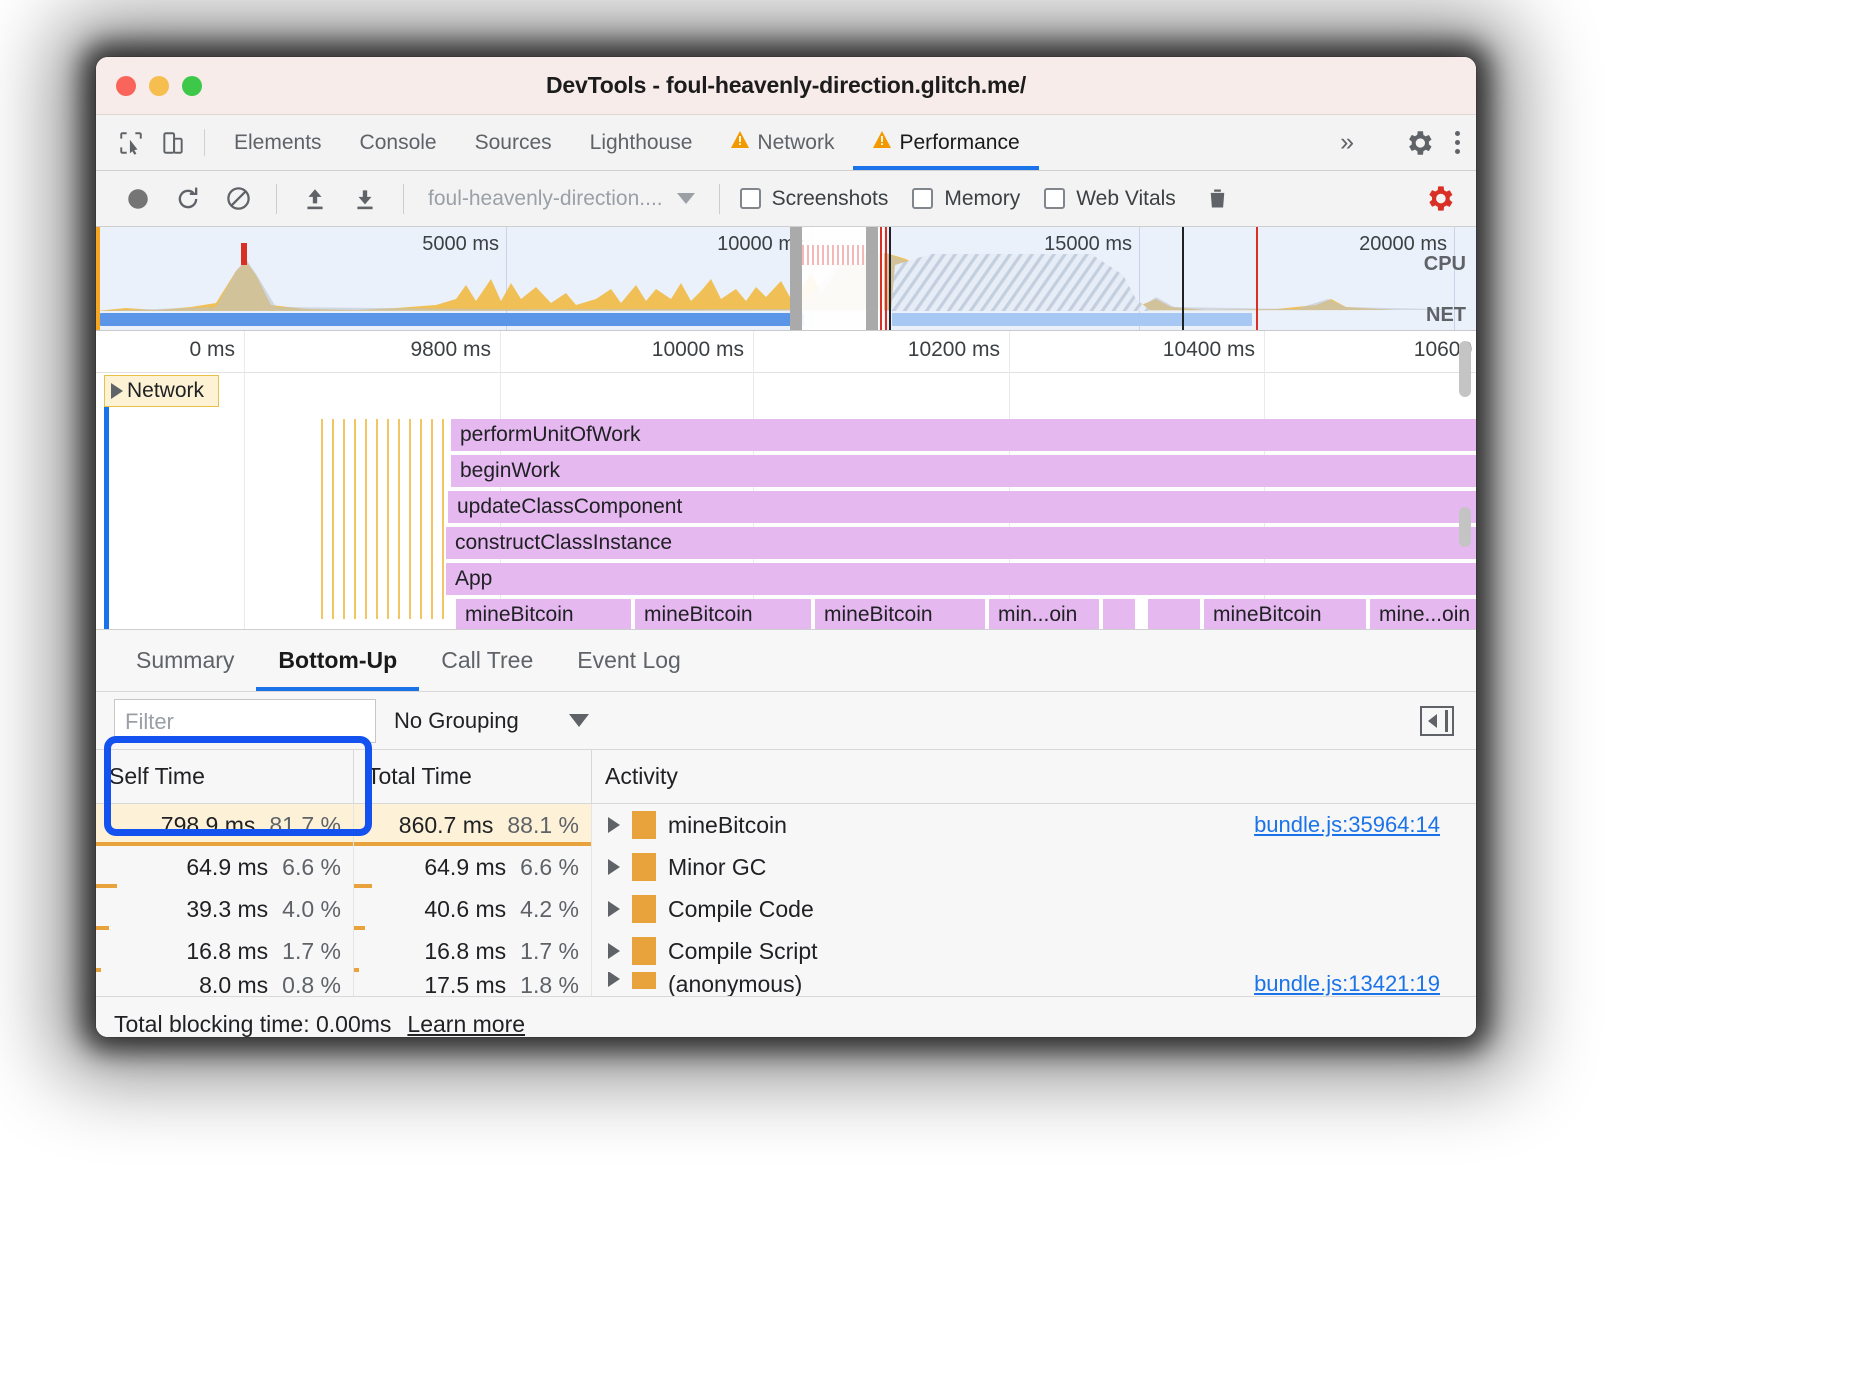 The image size is (1870, 1388). Describe the element at coordinates (126, 85) in the screenshot. I see `close-window-button` at that location.